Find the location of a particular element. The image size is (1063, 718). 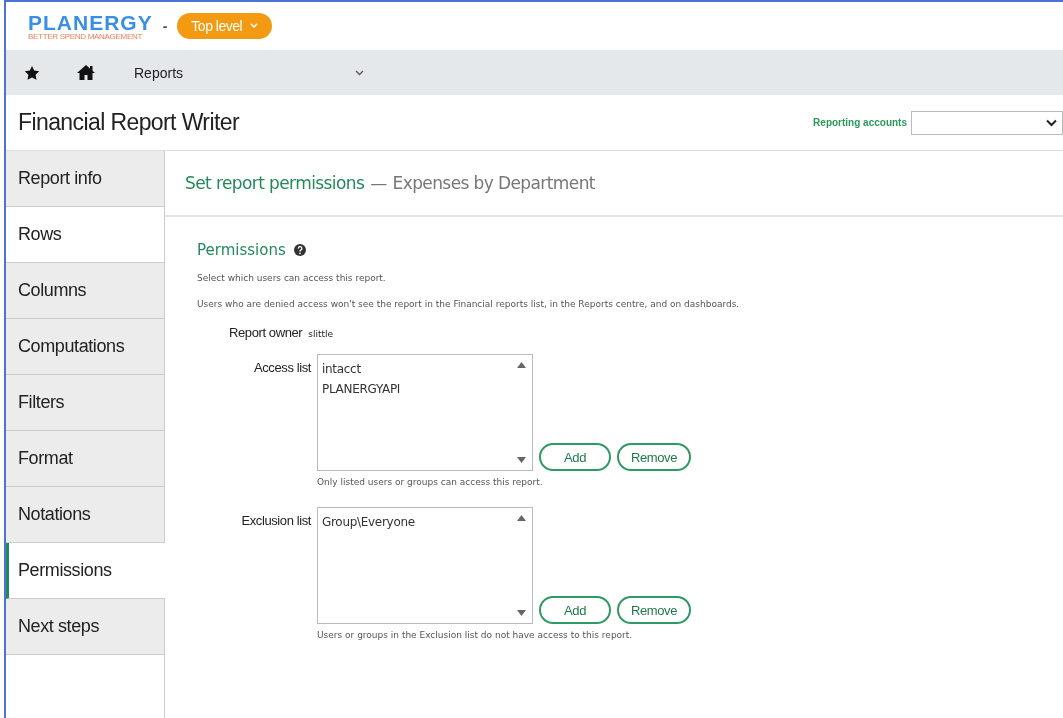

section-heading: Set report permissions is located at coordinates (275, 183).